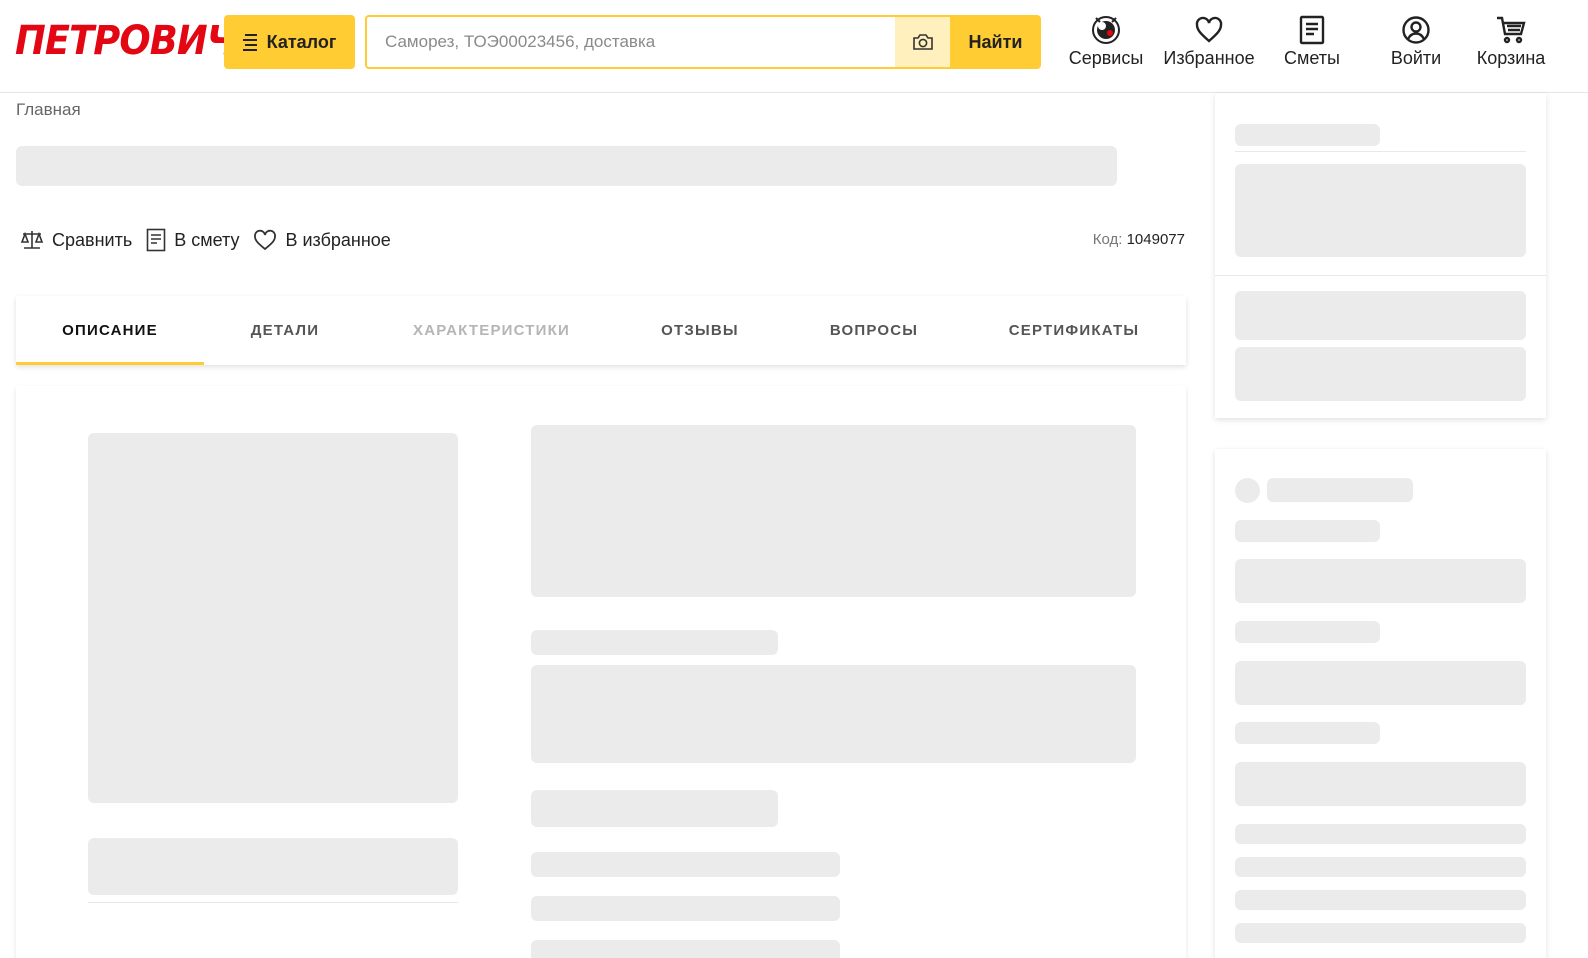 This screenshot has height=958, width=1588. Describe the element at coordinates (1209, 44) in the screenshot. I see `nav-favorites: Избранное` at that location.